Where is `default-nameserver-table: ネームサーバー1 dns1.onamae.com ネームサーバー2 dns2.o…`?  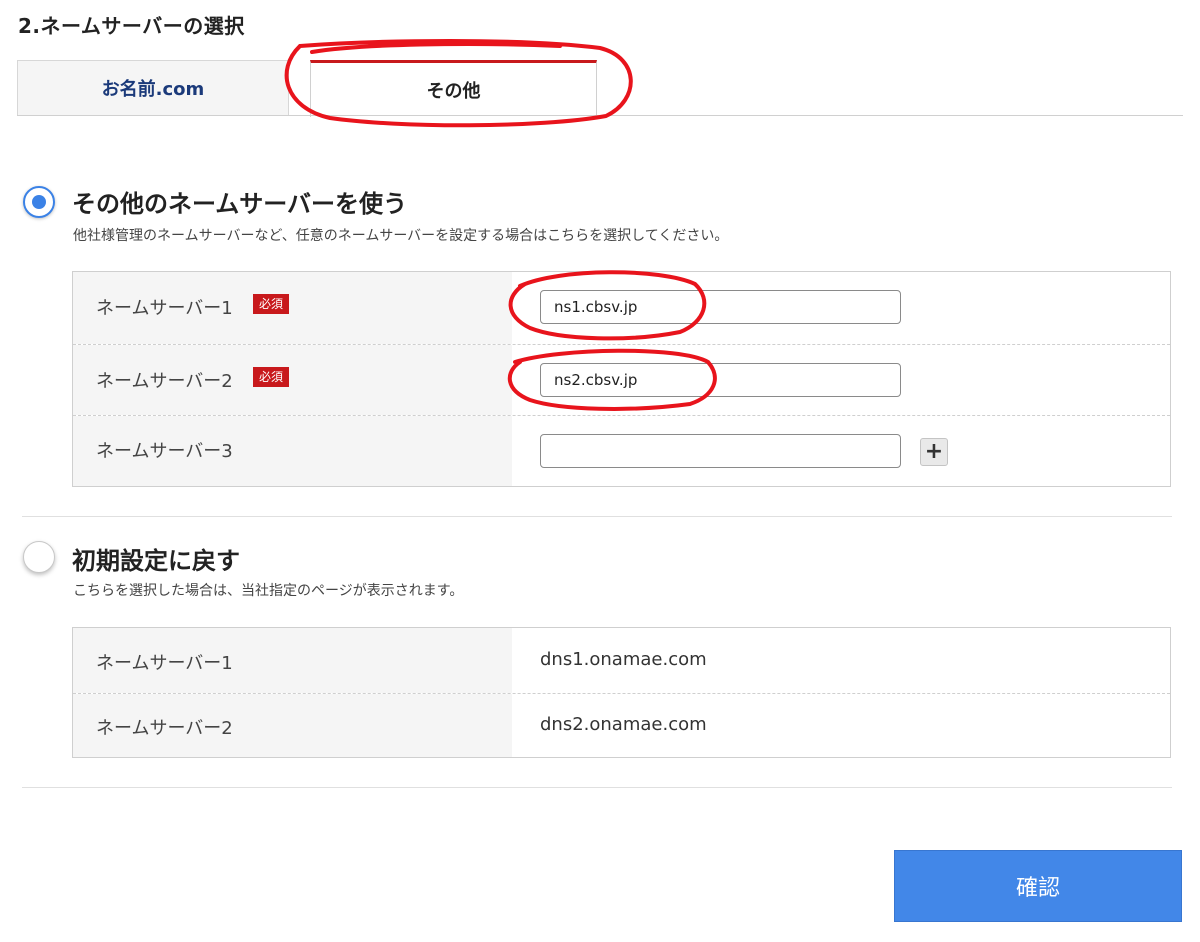 default-nameserver-table: ネームサーバー1 dns1.onamae.com ネームサーバー2 dns2.o… is located at coordinates (621, 692).